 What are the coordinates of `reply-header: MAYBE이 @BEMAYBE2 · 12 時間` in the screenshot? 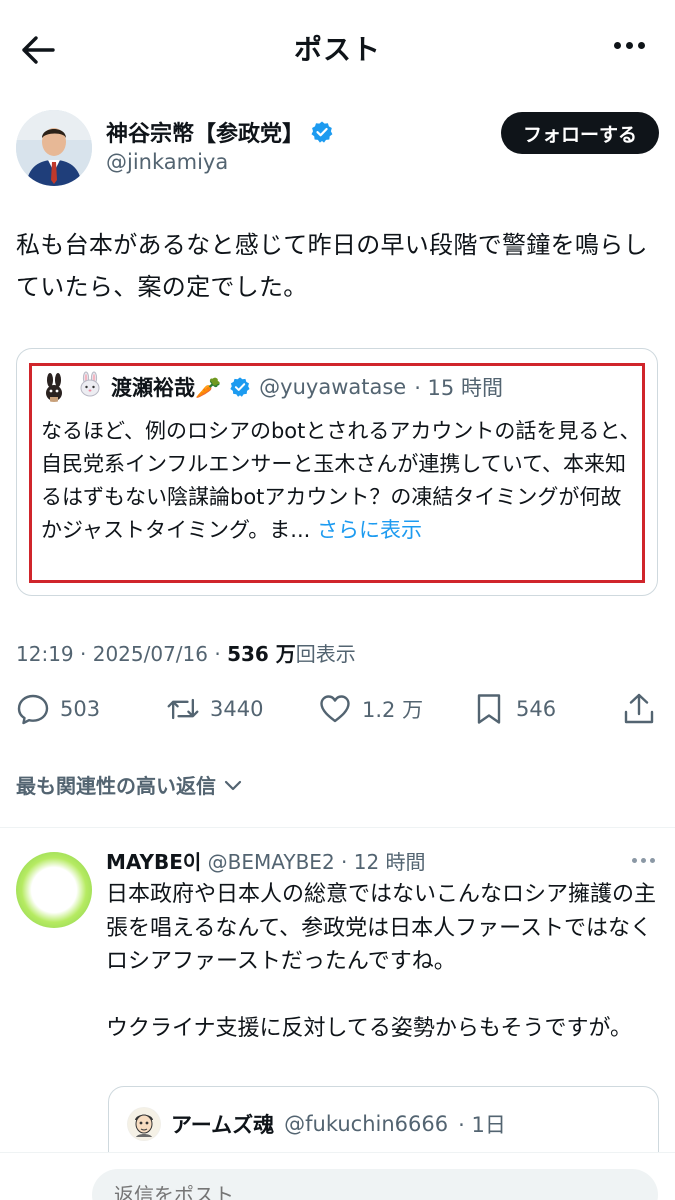 It's located at (266, 860).